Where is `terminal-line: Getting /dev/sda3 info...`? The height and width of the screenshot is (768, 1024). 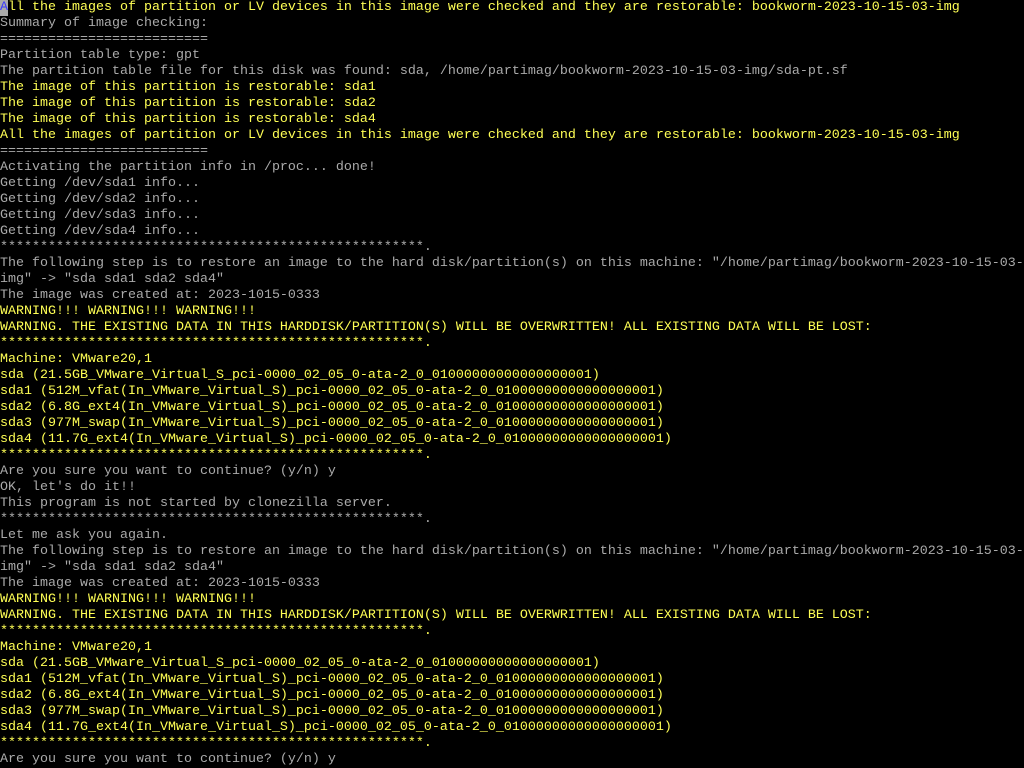 terminal-line: Getting /dev/sda3 info... is located at coordinates (512, 216).